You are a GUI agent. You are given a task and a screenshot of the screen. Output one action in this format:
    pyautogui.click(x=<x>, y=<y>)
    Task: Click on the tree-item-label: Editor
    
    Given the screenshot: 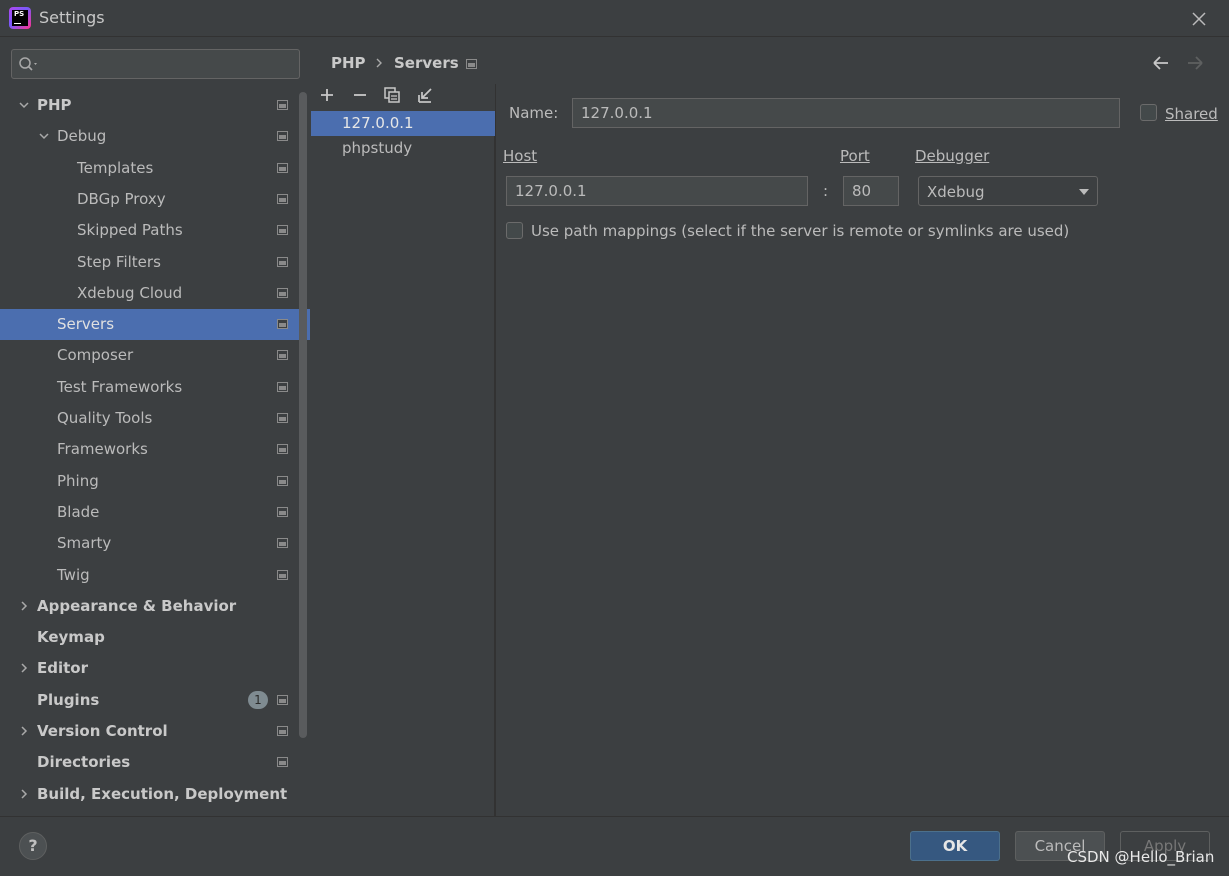 What is the action you would take?
    pyautogui.click(x=62, y=668)
    